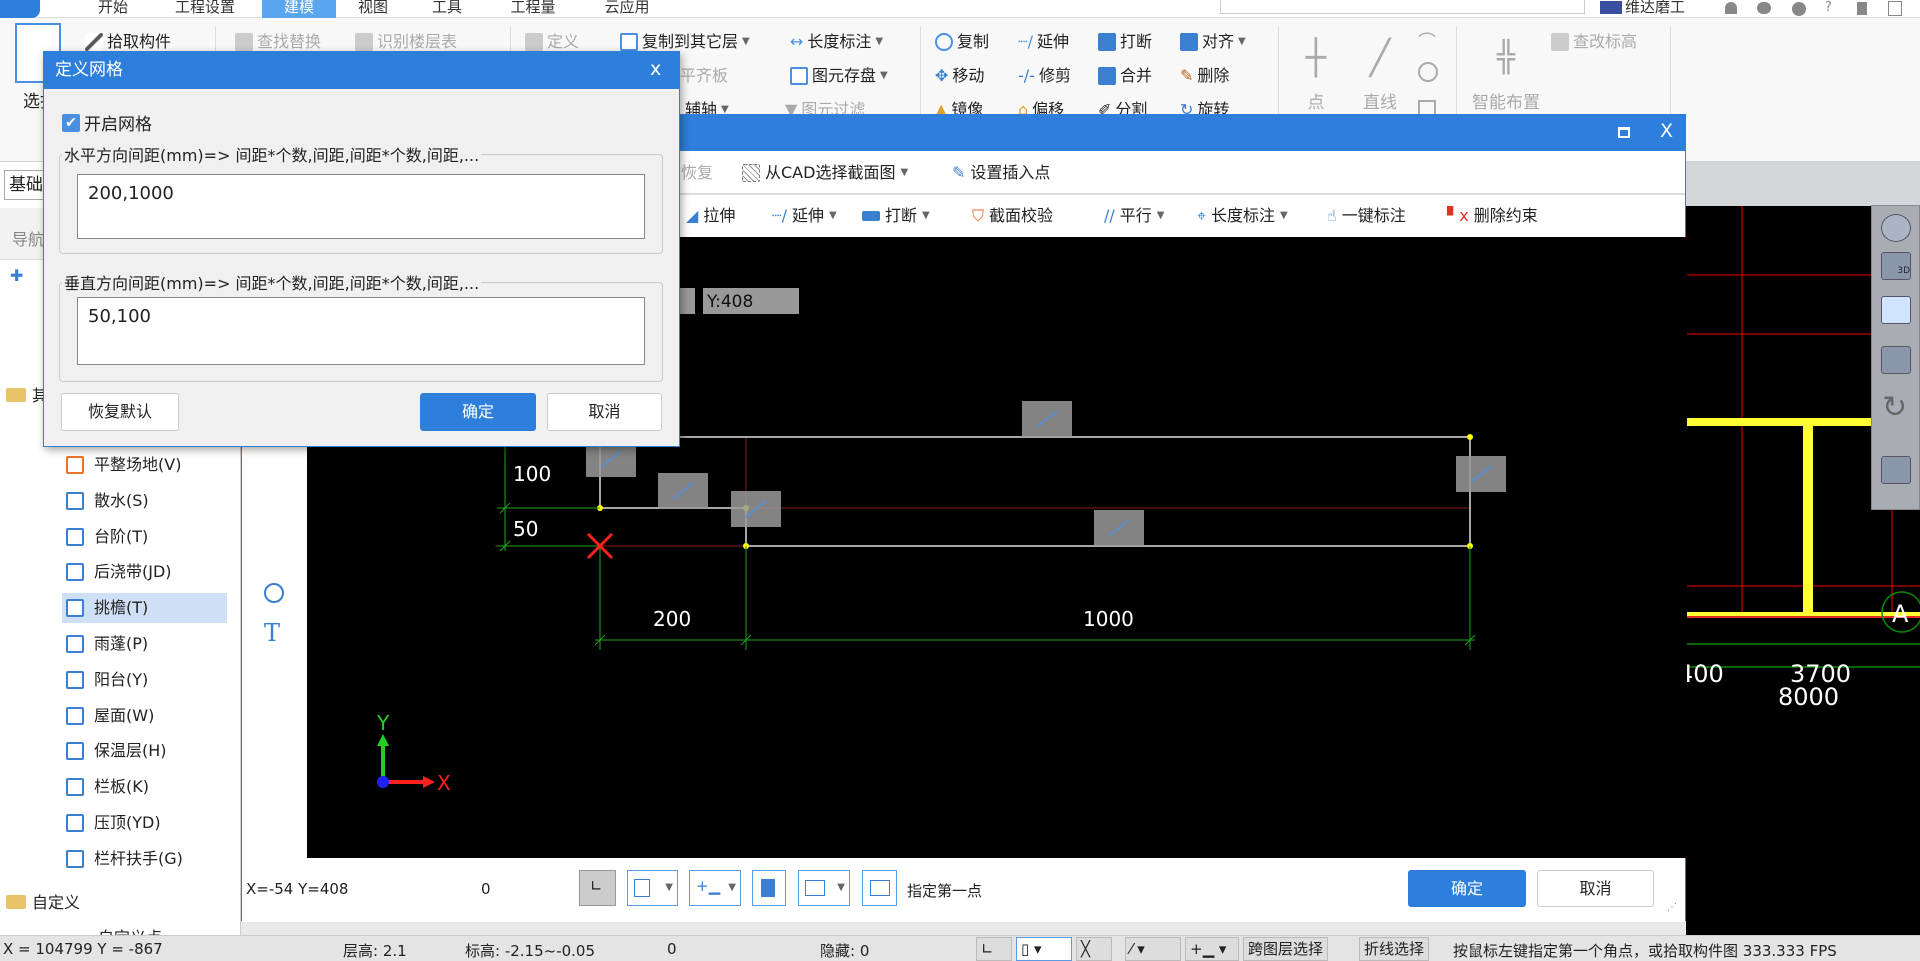 The width and height of the screenshot is (1920, 961). I want to click on align-button: 对齐 ▼, so click(1213, 42).